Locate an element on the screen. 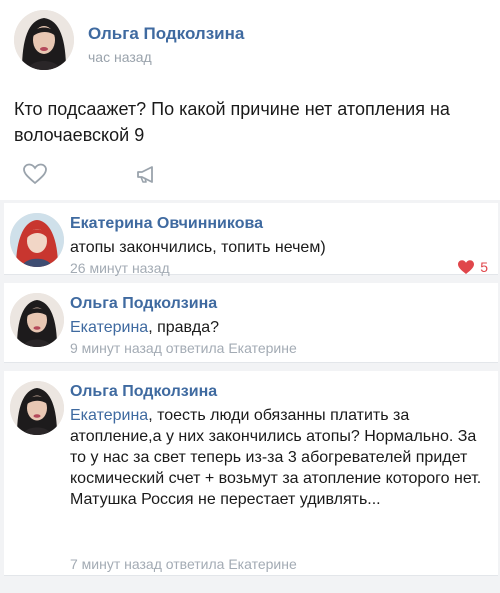 Image resolution: width=500 pixels, height=593 pixels. like-button is located at coordinates (35, 174).